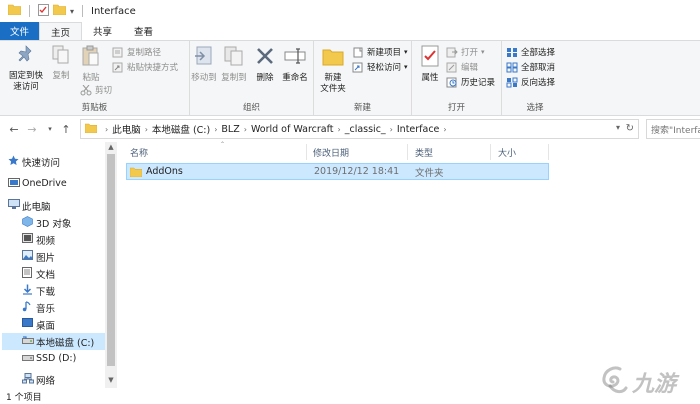 This screenshot has width=700, height=404. Describe the element at coordinates (61, 31) in the screenshot. I see `tab-home: 主页` at that location.